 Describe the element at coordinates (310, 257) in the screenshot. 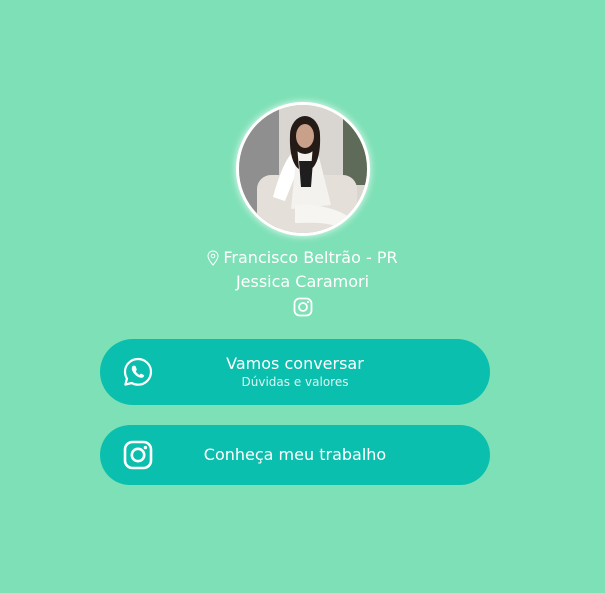

I see `location-text: Francisco Beltrão - PR` at that location.